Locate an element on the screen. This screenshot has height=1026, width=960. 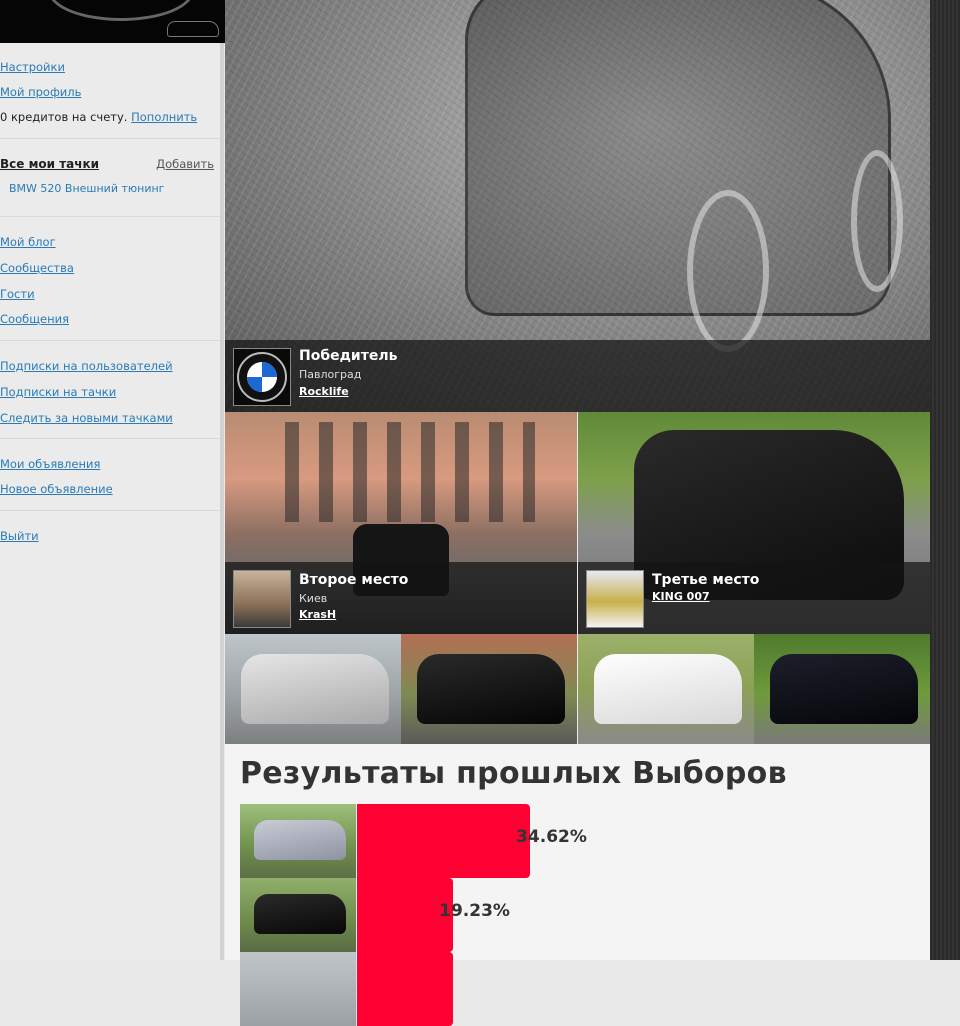
third-caption: Третье место KING 007 is located at coordinates (754, 598).